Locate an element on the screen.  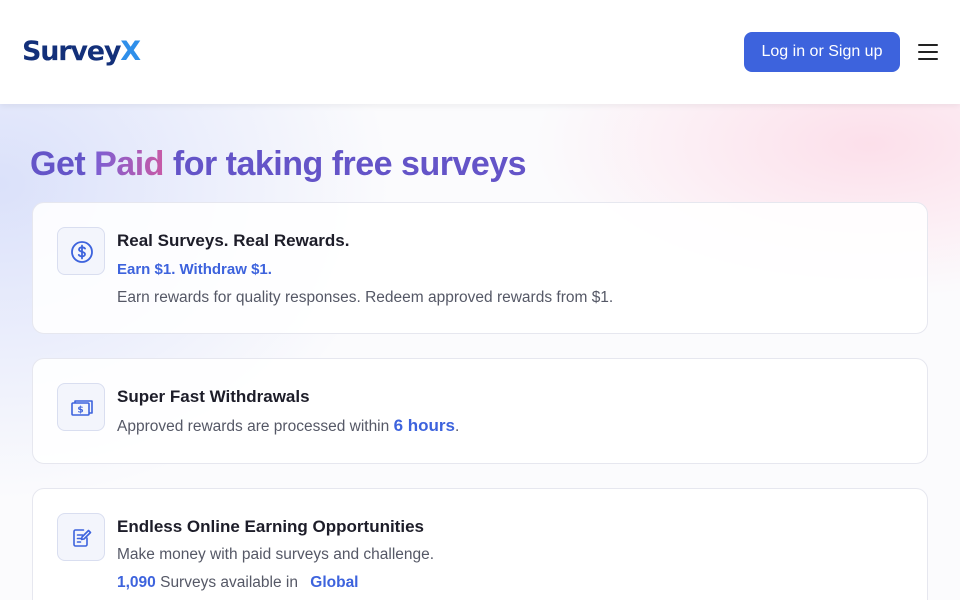
withdrawal-time: 6 hours is located at coordinates (424, 425).